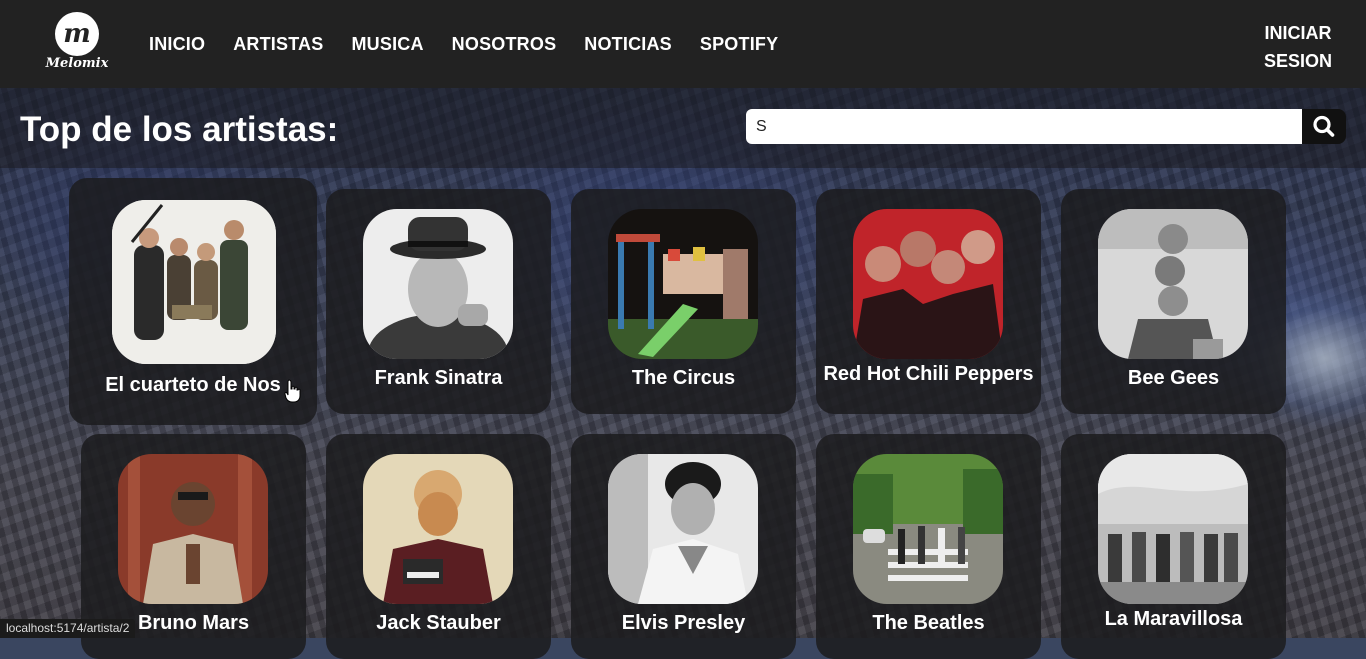  I want to click on artist-card: Elvis Presley, so click(683, 546).